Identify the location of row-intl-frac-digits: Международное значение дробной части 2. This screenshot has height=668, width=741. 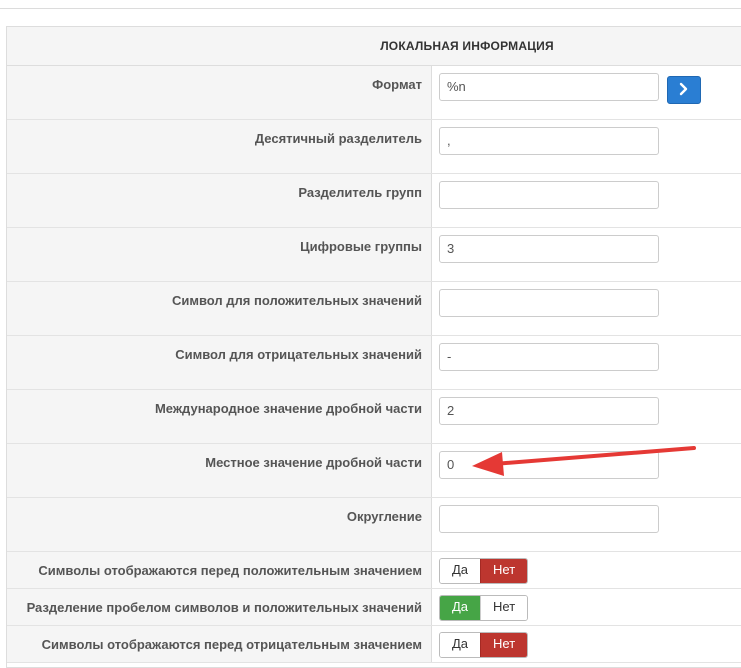
(374, 417).